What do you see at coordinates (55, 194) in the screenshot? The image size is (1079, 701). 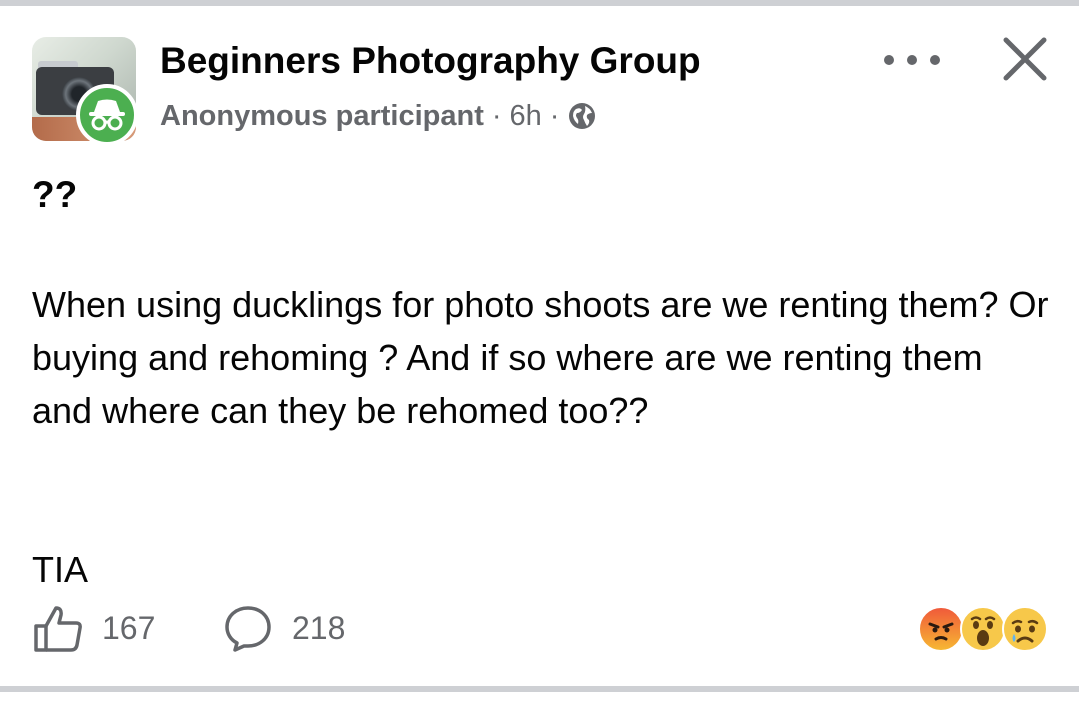 I see `post-headline: ??` at bounding box center [55, 194].